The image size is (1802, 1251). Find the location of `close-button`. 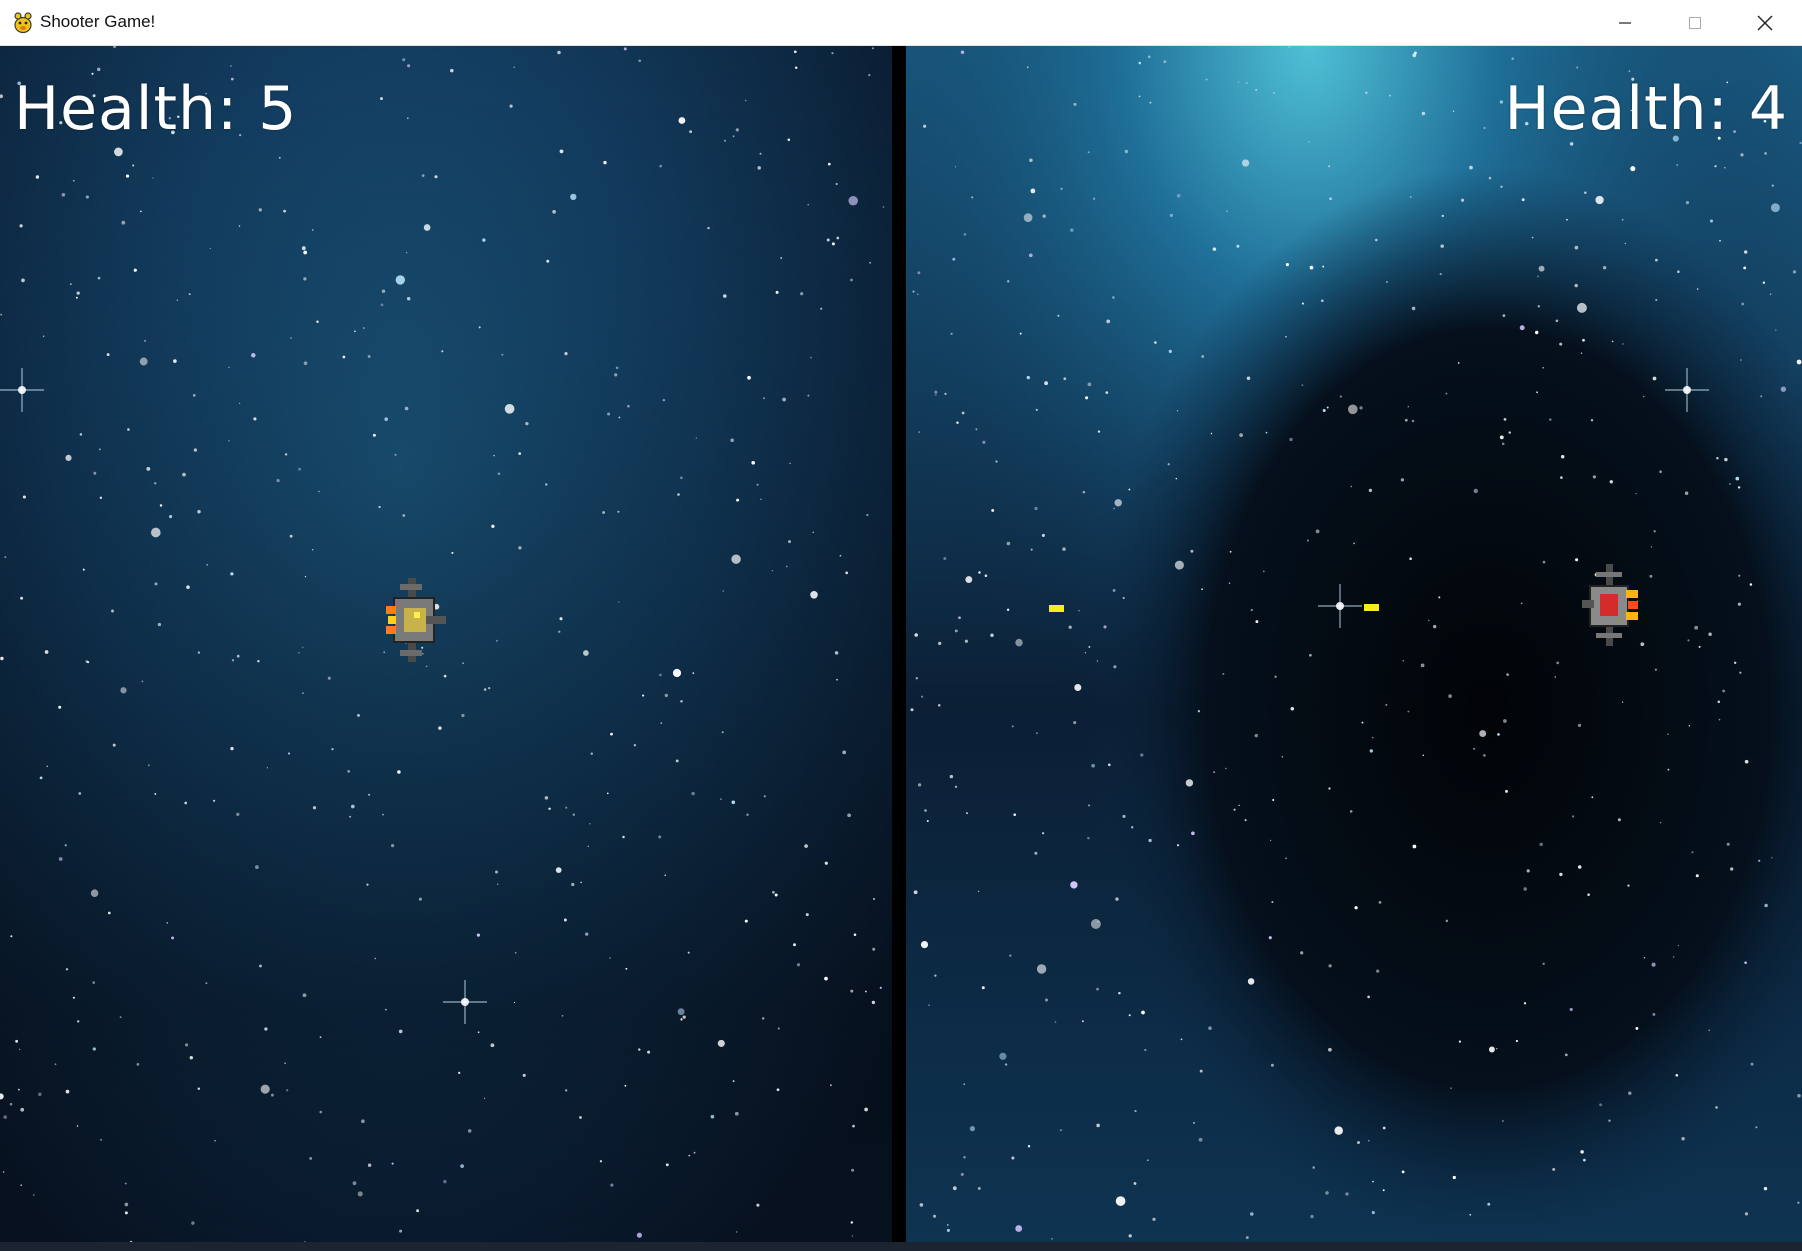

close-button is located at coordinates (1765, 23).